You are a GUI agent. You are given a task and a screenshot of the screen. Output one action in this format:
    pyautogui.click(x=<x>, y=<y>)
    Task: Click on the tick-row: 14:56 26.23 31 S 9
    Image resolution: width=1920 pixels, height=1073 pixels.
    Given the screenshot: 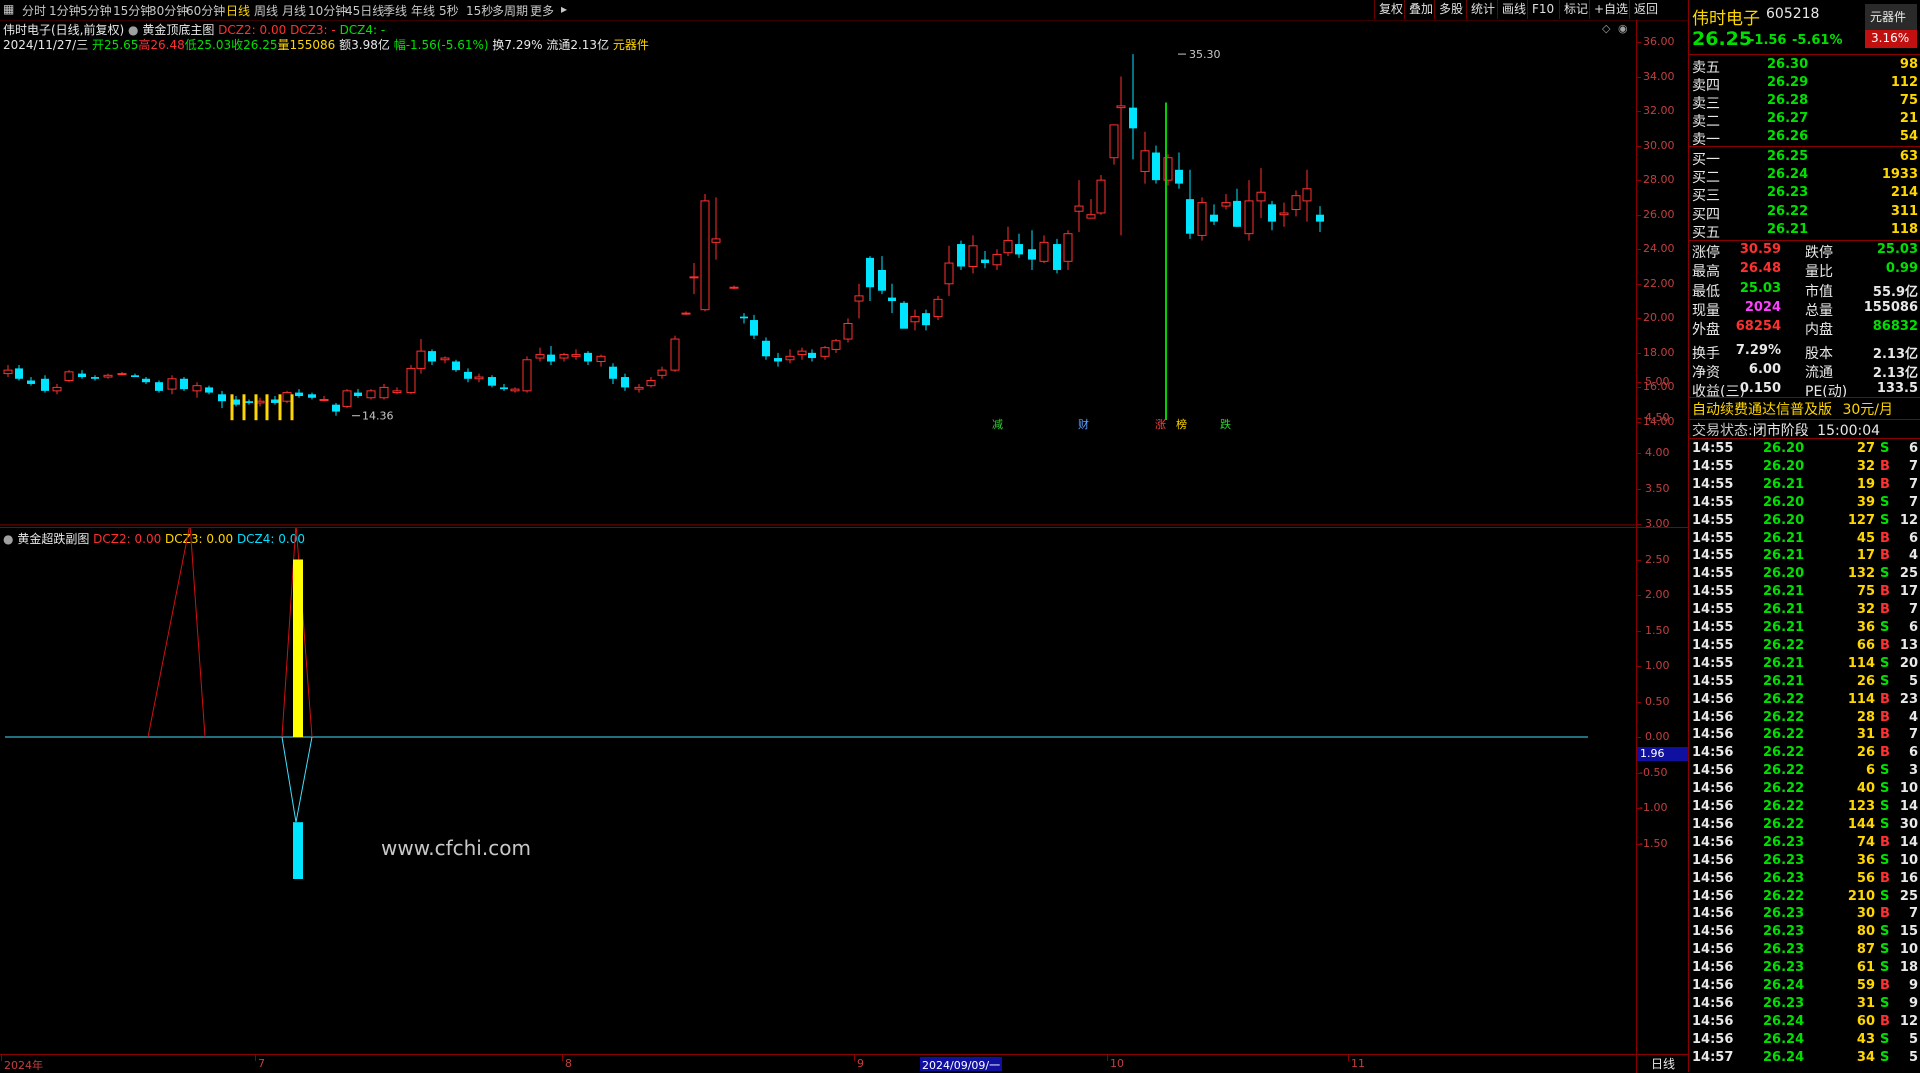 What is the action you would take?
    pyautogui.click(x=1804, y=1004)
    